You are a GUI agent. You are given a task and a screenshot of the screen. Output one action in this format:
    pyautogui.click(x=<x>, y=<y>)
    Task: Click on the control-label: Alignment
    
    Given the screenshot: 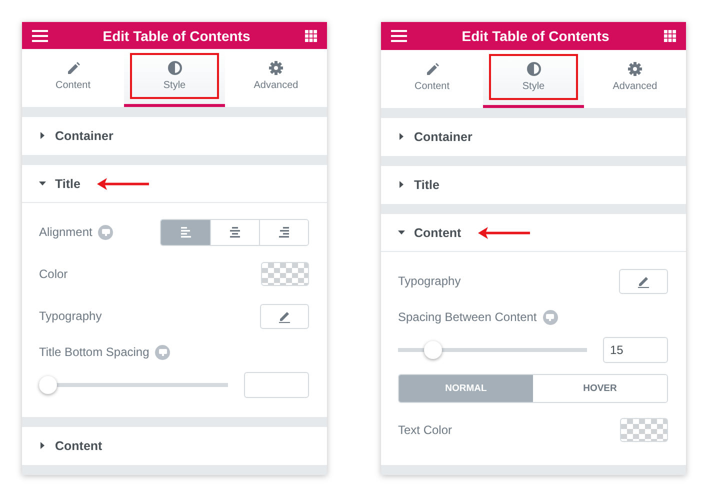 What is the action you would take?
    pyautogui.click(x=65, y=232)
    